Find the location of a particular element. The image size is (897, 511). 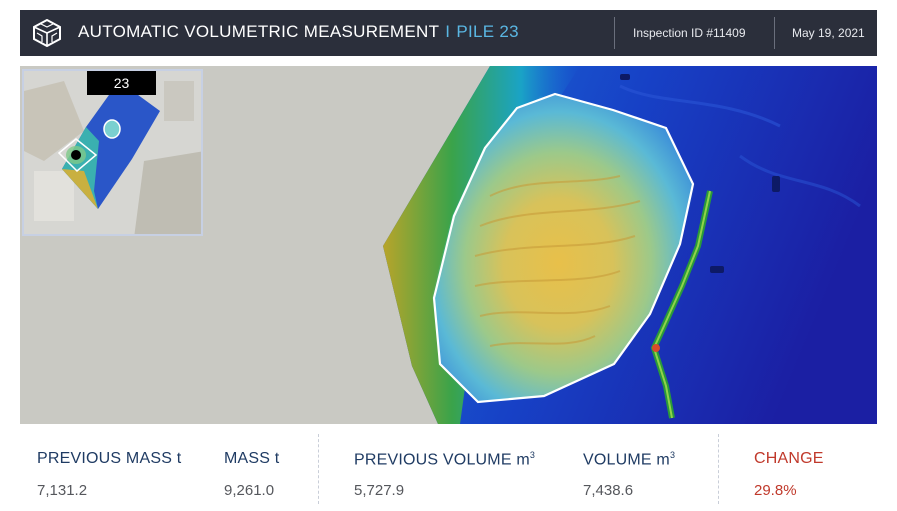

inspection-date: May 19, 2021 is located at coordinates (828, 33).